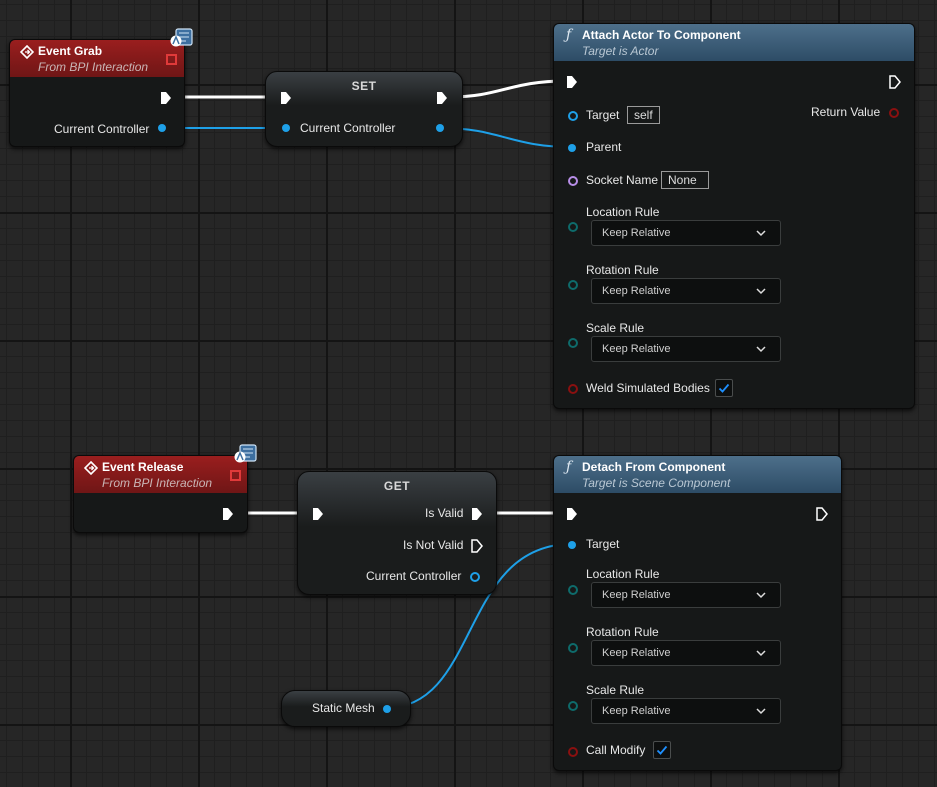 This screenshot has width=937, height=787. Describe the element at coordinates (397, 486) in the screenshot. I see `get-title: GET` at that location.